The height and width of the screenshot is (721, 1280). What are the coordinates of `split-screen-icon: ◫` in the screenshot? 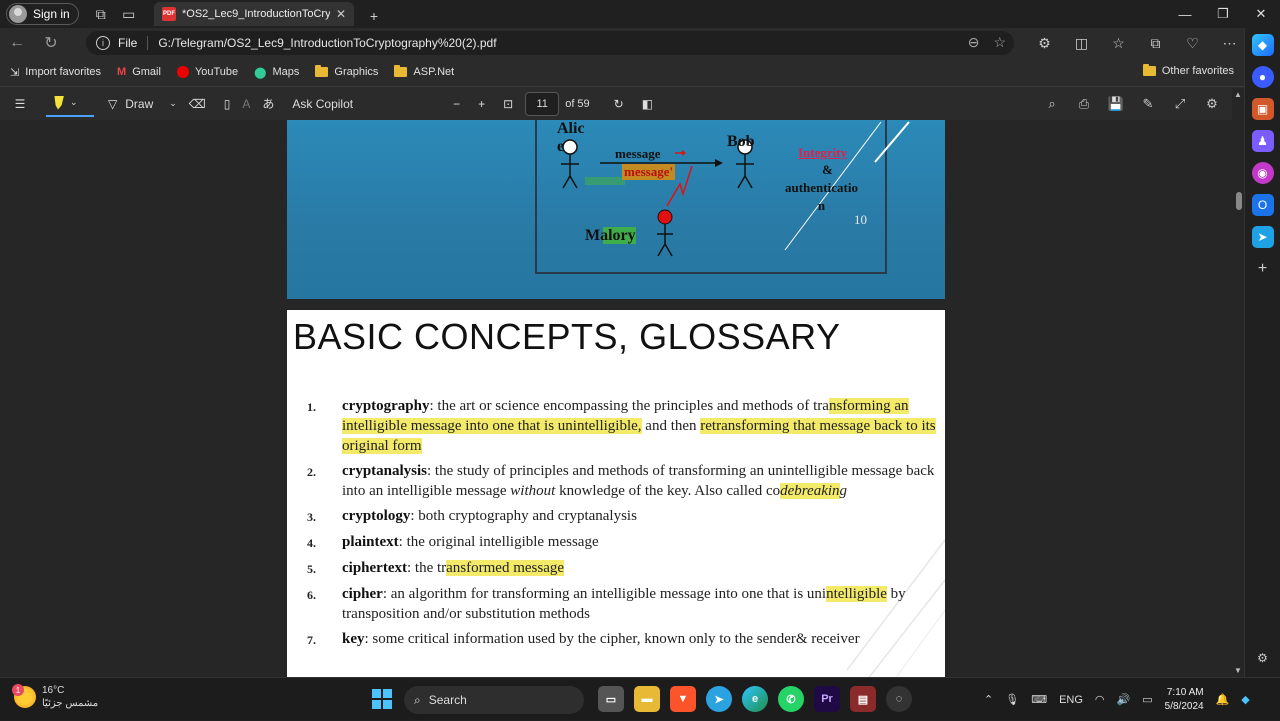 It's located at (1081, 43).